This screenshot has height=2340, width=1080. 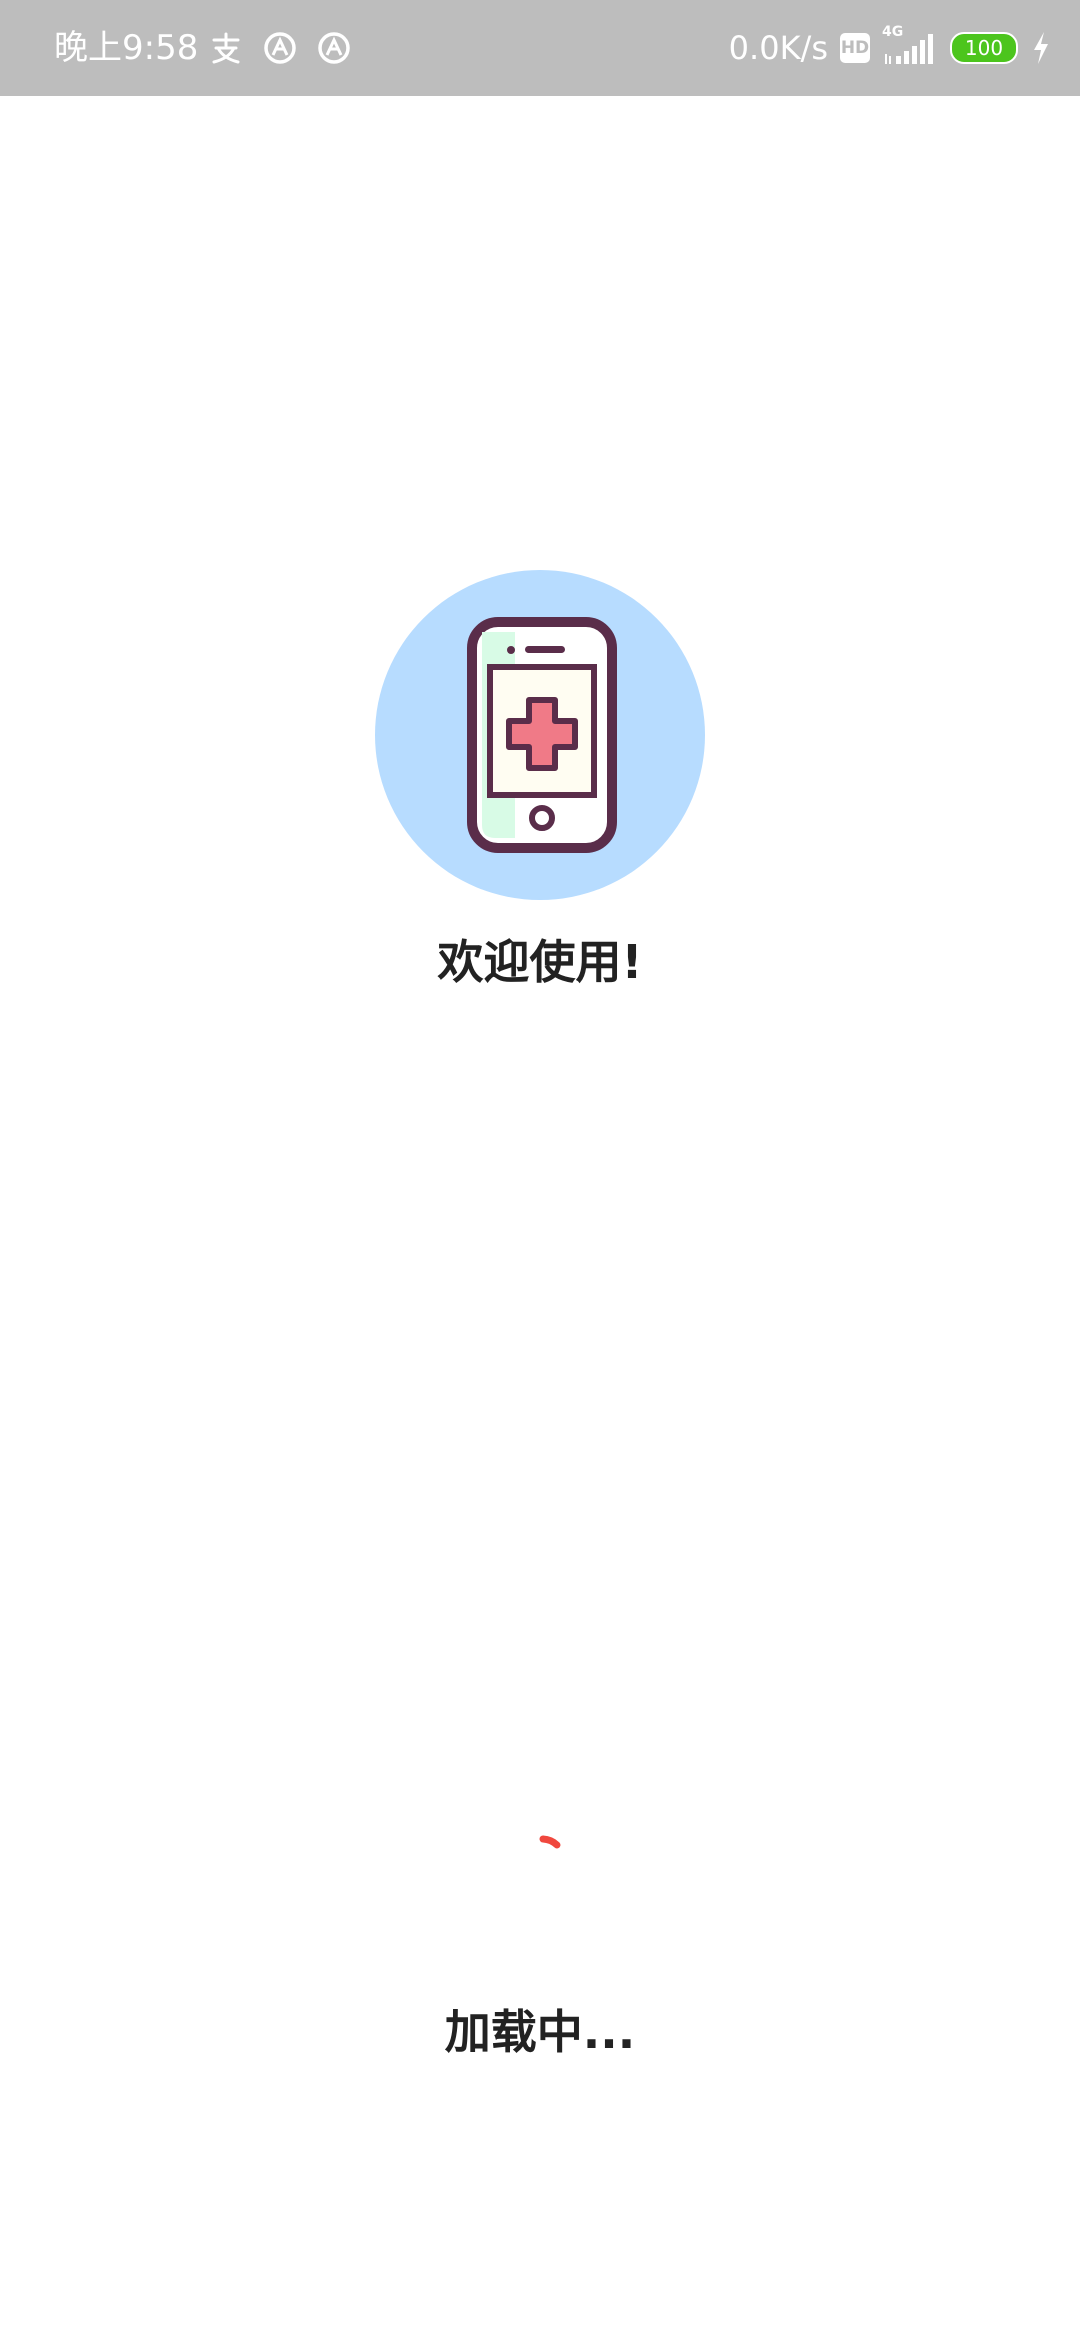 I want to click on welcome-text: 欢迎使用!, so click(x=540, y=962).